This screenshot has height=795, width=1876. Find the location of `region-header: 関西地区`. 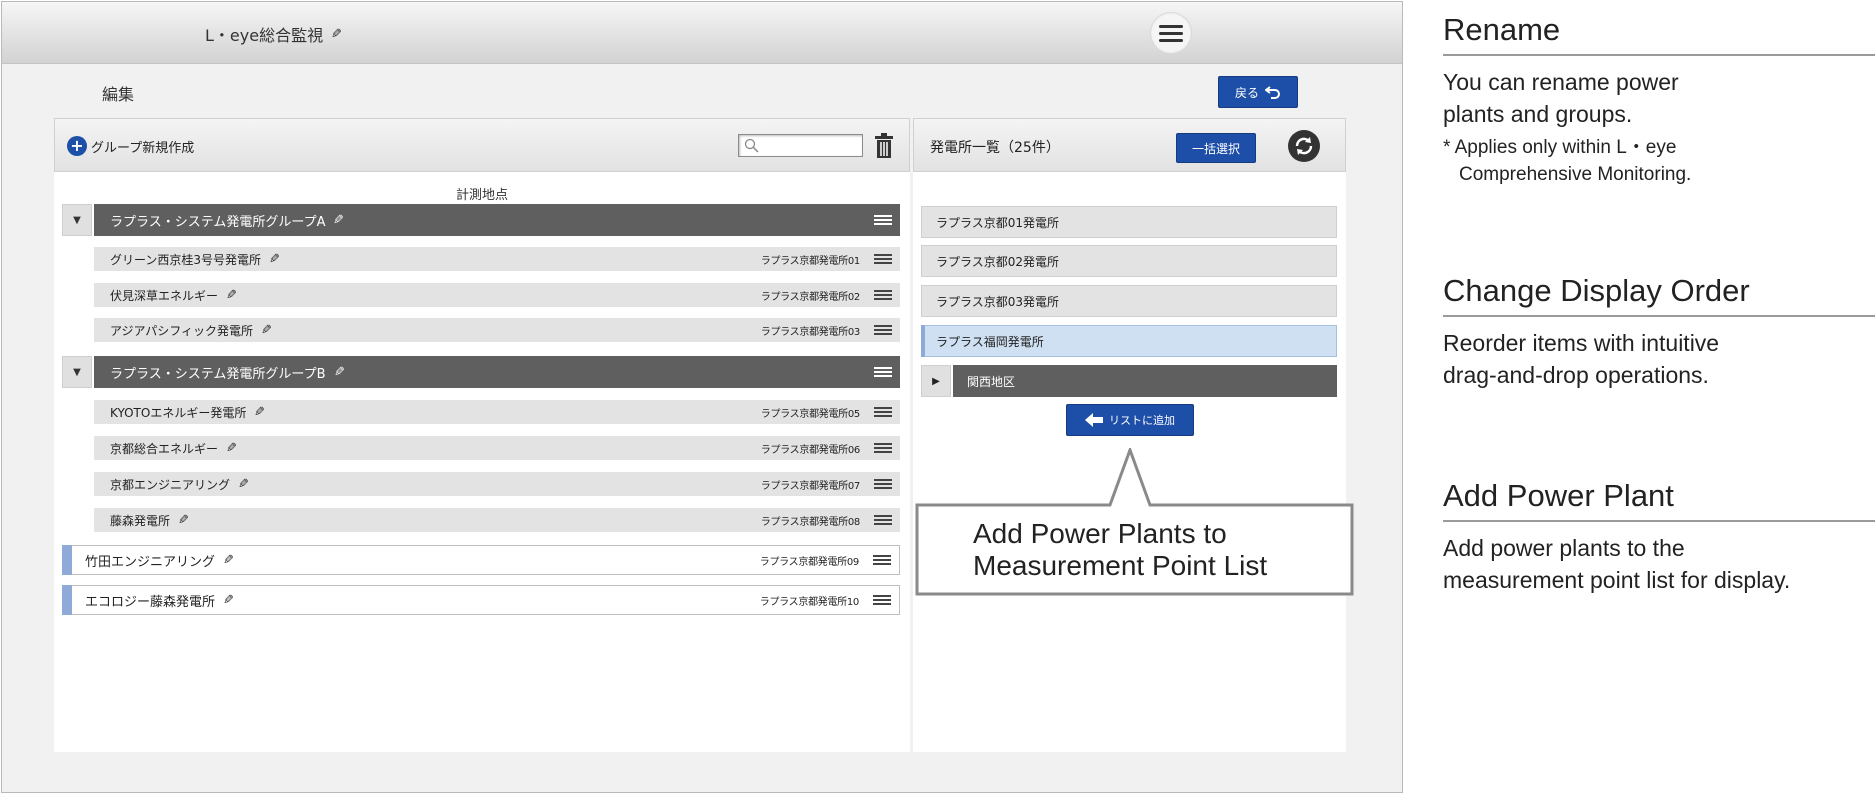

region-header: 関西地区 is located at coordinates (1145, 381).